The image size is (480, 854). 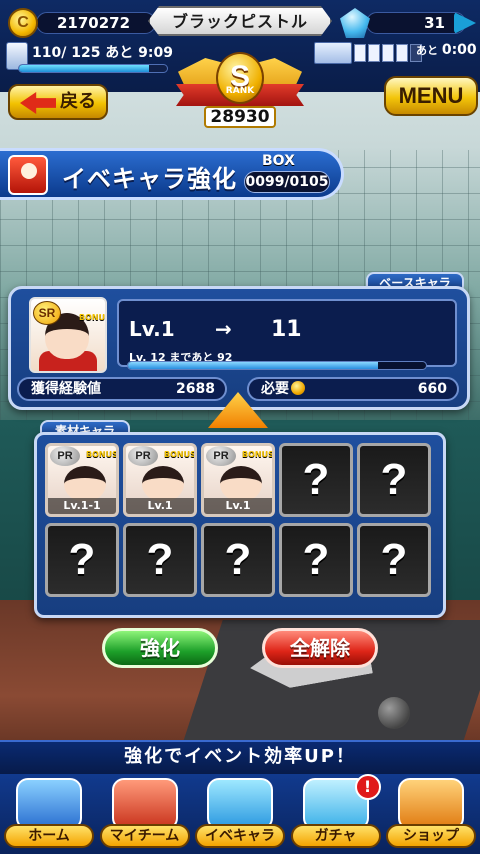 I want to click on ticket-time-prefix: あと, so click(x=427, y=50).